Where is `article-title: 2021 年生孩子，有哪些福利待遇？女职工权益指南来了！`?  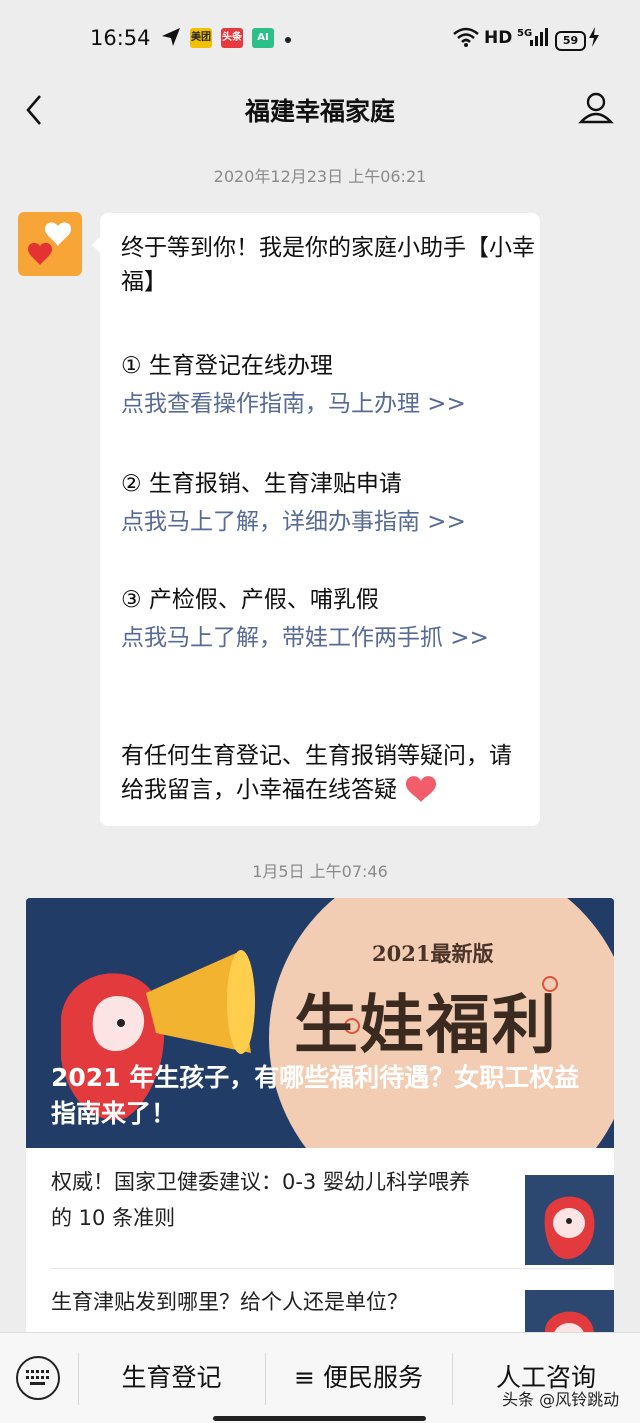
article-title: 2021 年生孩子，有哪些福利待遇？女职工权益指南来了！ is located at coordinates (315, 1095).